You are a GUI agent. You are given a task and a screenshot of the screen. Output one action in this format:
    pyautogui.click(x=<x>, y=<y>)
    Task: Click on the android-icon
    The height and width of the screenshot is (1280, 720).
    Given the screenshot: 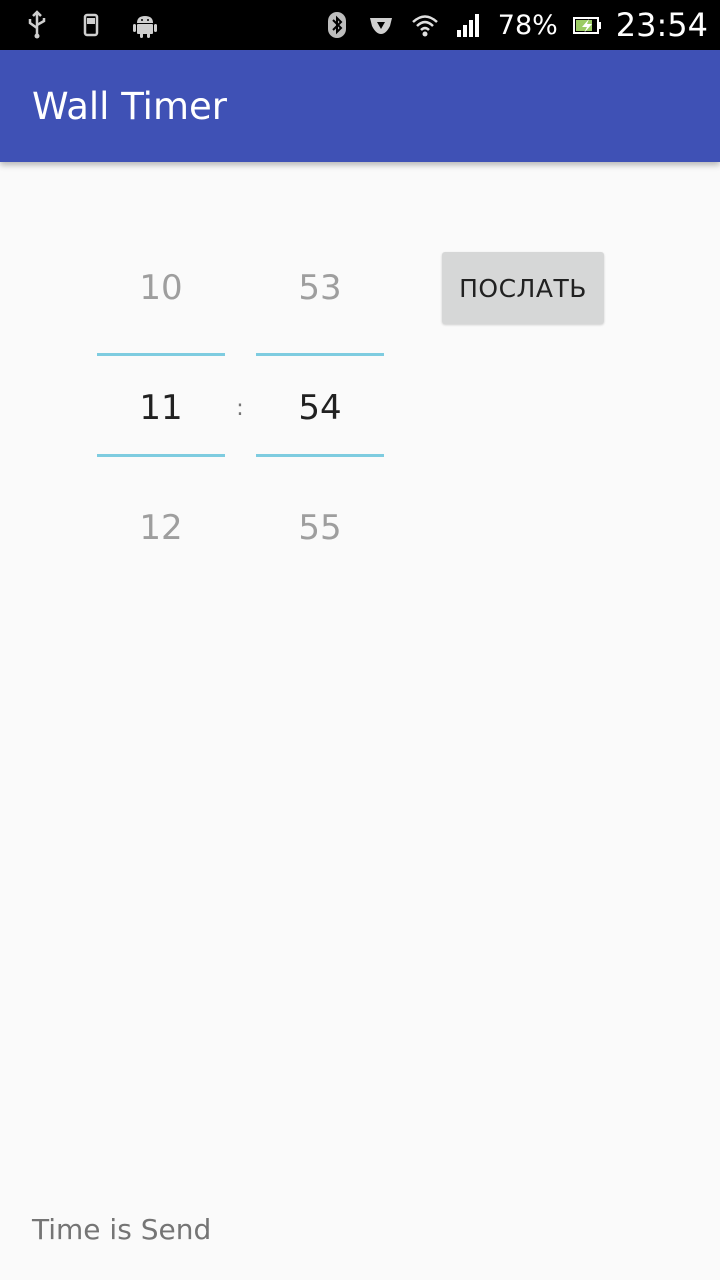 What is the action you would take?
    pyautogui.click(x=145, y=25)
    